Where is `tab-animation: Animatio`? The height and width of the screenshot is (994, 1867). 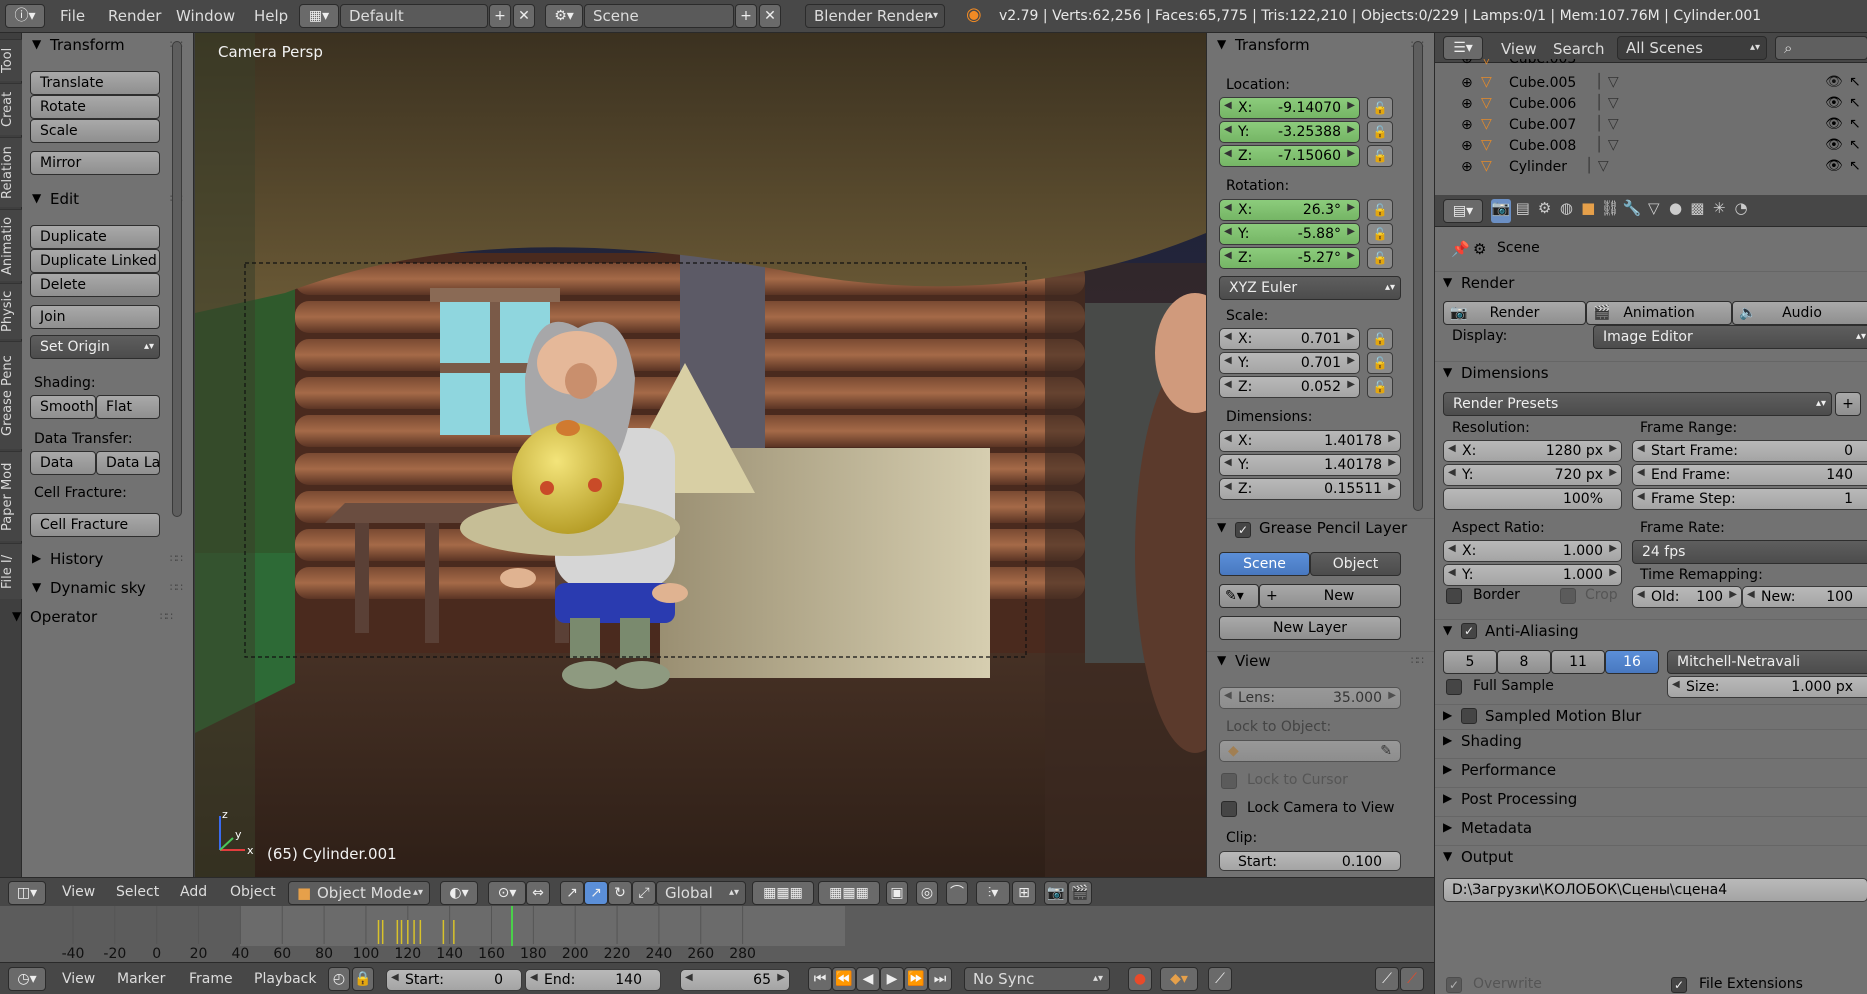 tab-animation: Animatio is located at coordinates (11, 245).